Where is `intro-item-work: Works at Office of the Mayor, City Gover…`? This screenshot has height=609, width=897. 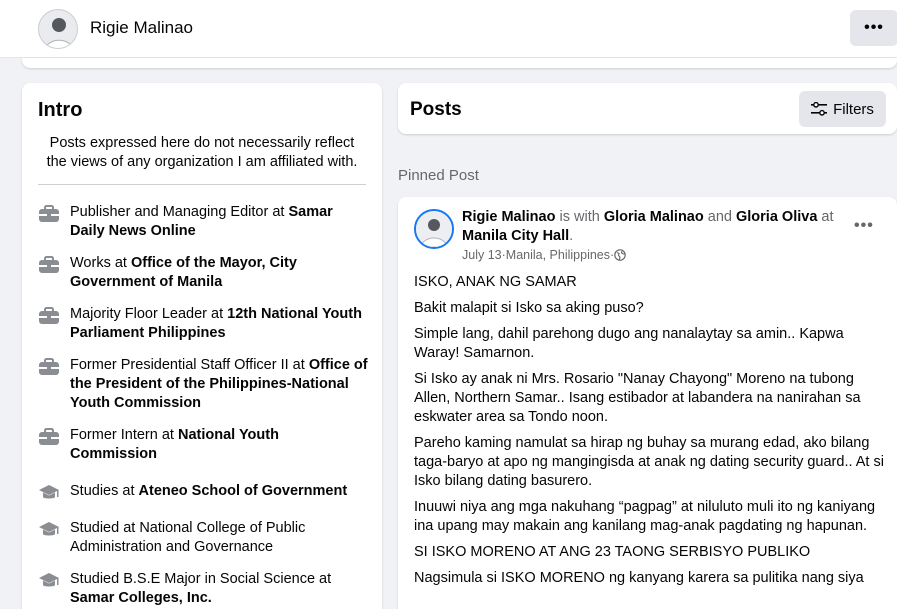 intro-item-work: Works at Office of the Mayor, City Gover… is located at coordinates (203, 273).